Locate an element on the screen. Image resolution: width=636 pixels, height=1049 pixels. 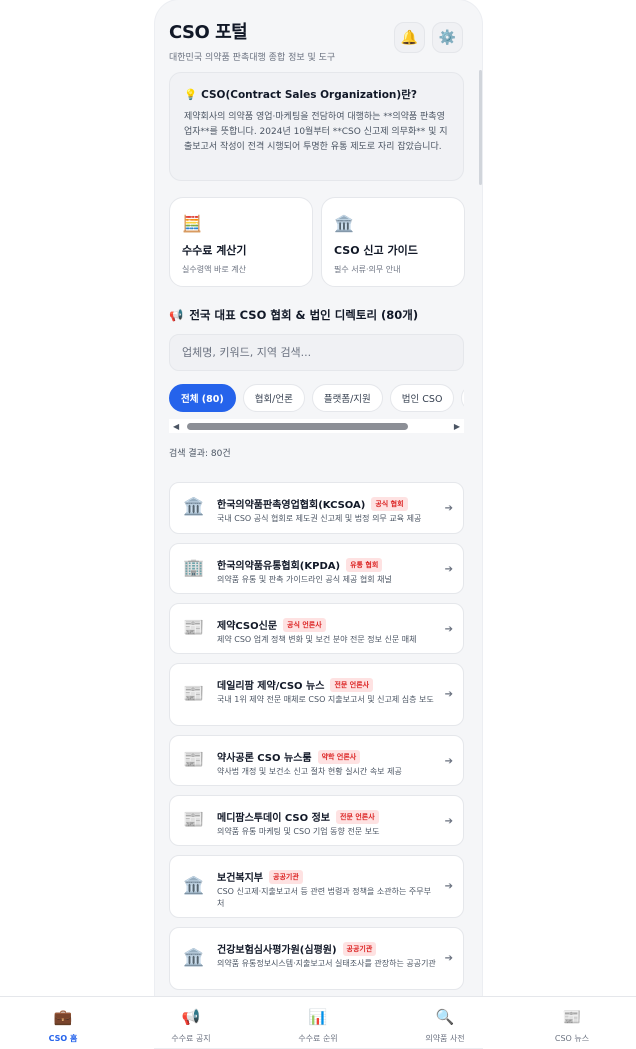
bell-icon: 🔔 is located at coordinates (409, 37).